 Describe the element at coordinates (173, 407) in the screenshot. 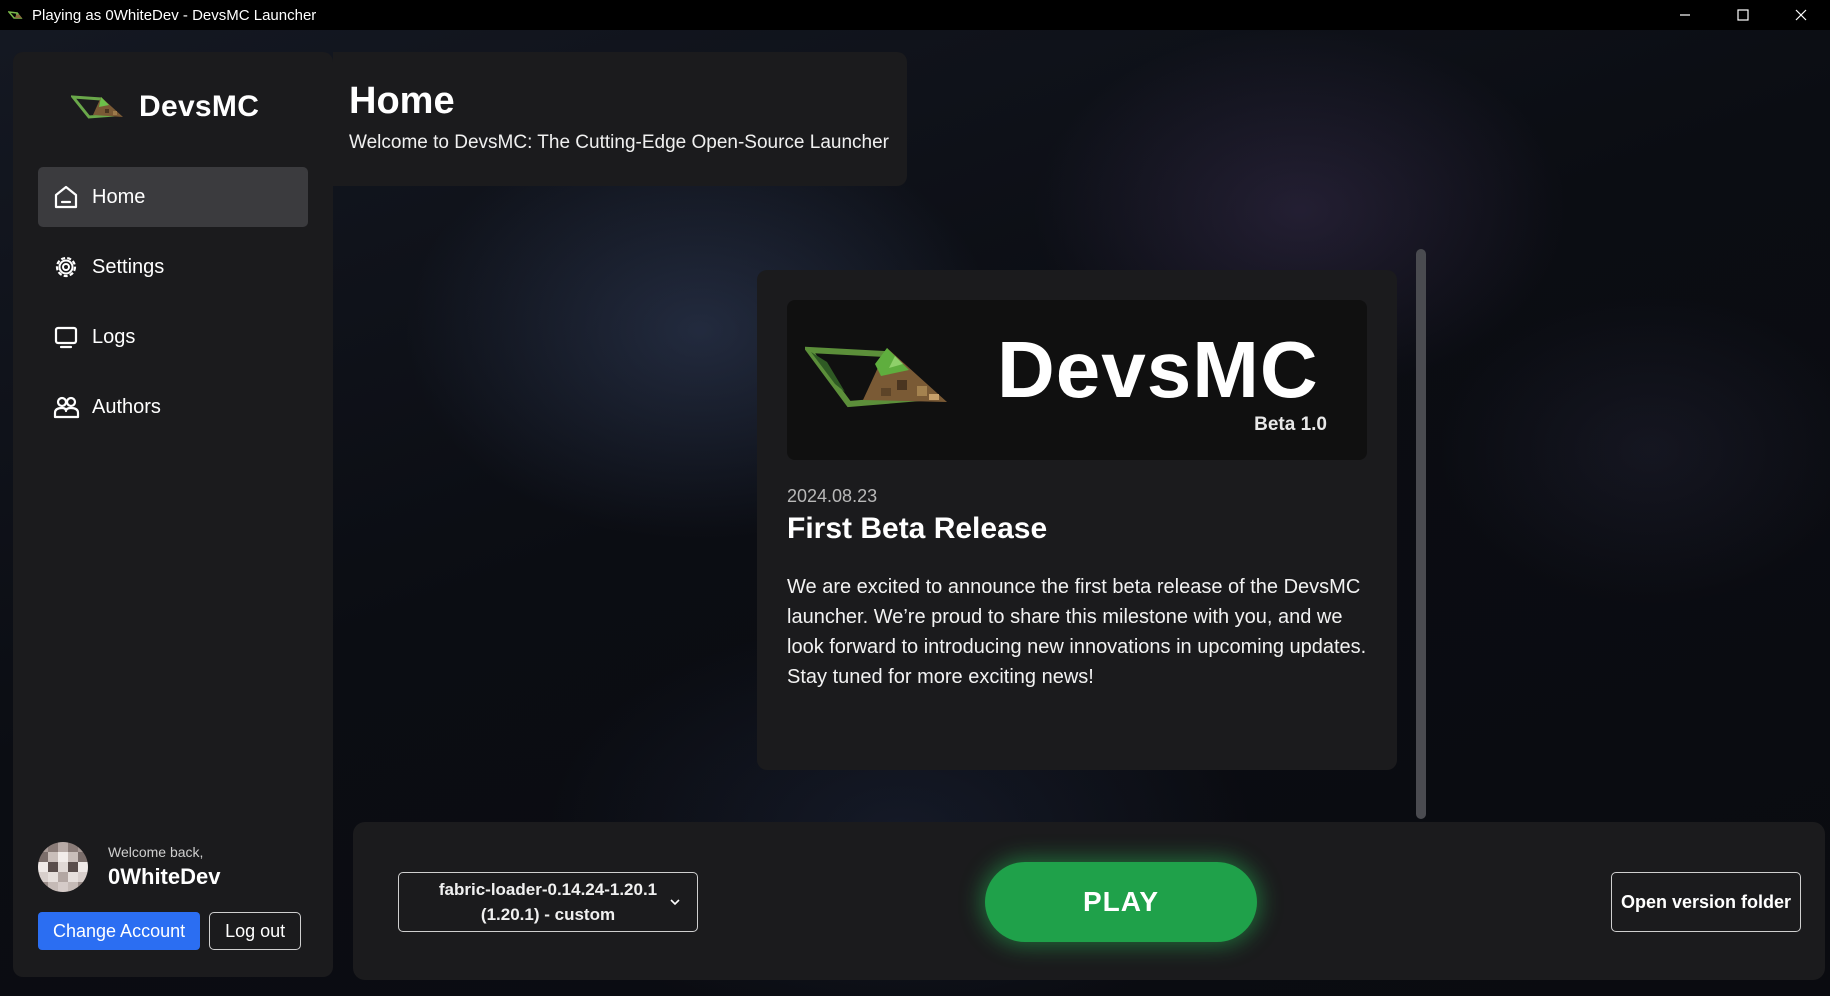

I see `sidebar-item-authors: Authors` at that location.